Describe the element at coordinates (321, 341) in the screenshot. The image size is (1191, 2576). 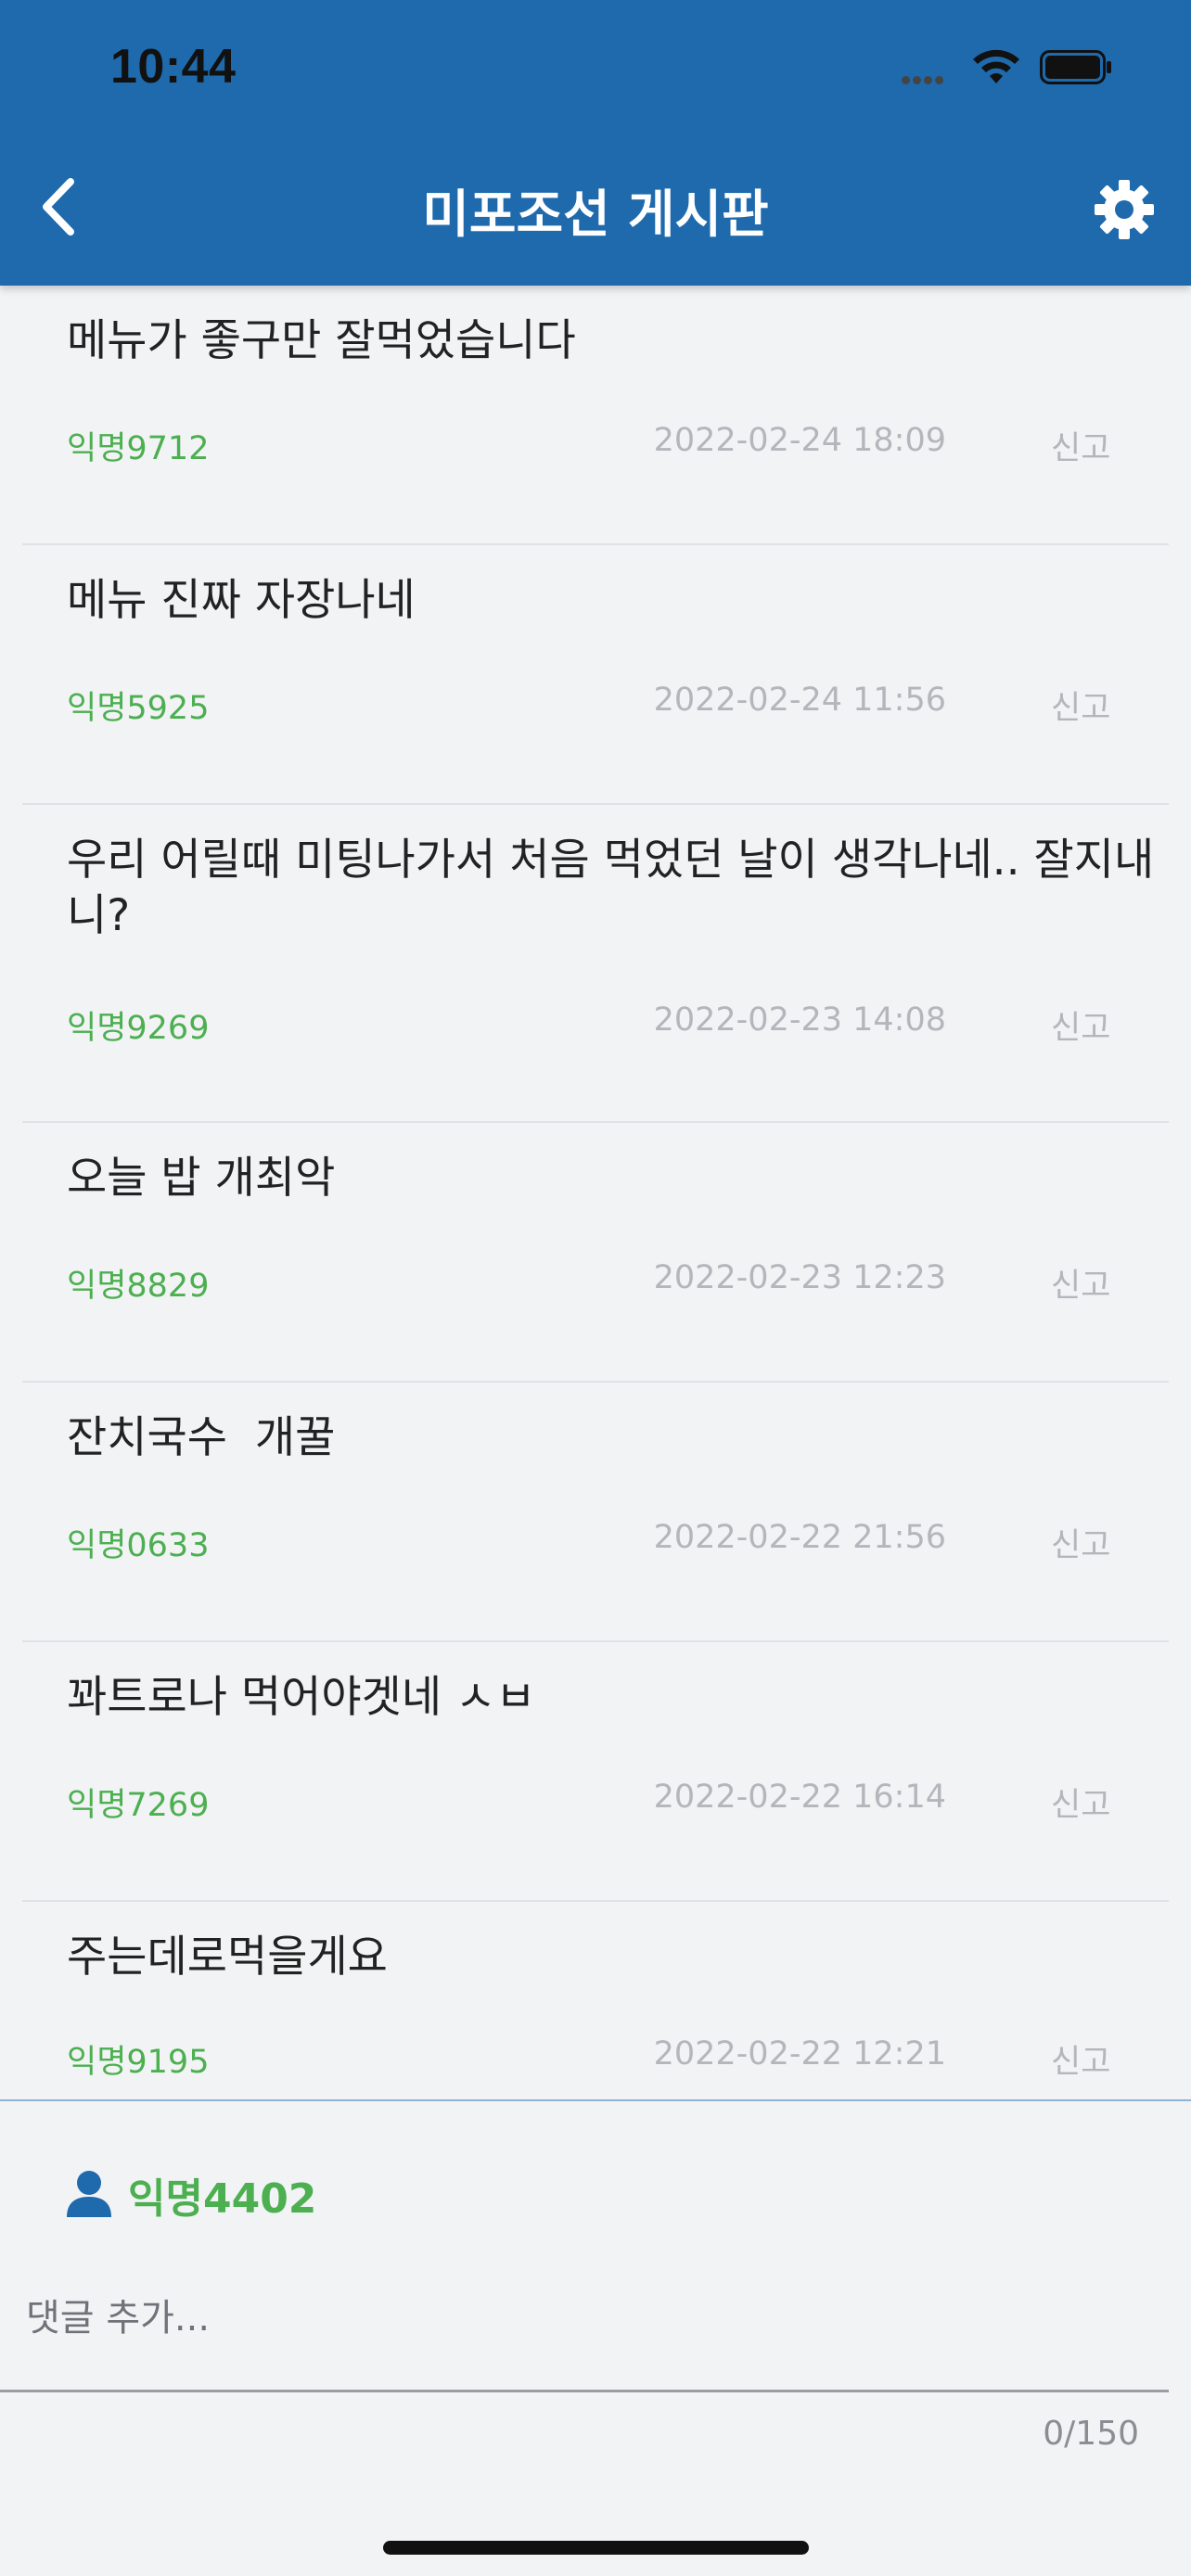
I see `post-text: 메뉴가 좋구만 잘먹었습니다` at that location.